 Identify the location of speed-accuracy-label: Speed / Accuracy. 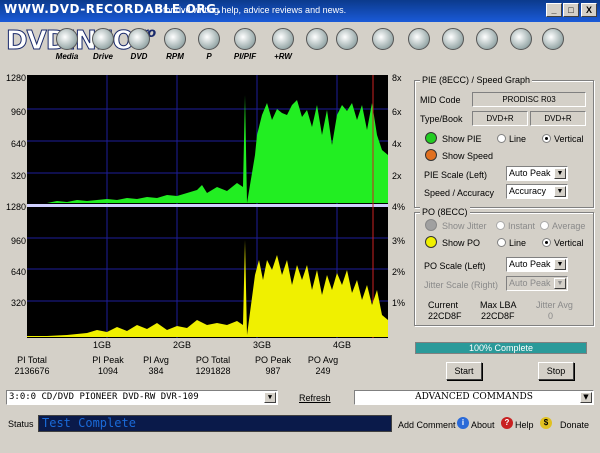
(459, 193).